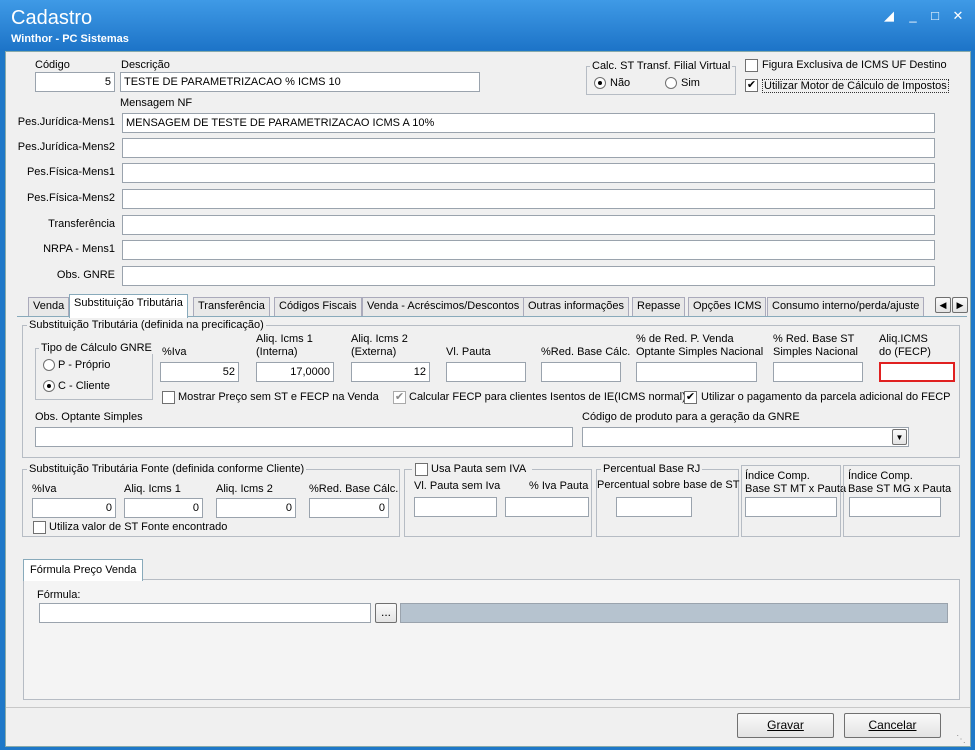 The image size is (975, 750). Describe the element at coordinates (70, 172) in the screenshot. I see `msg-label-pf1: Pes.Física-Mens1` at that location.